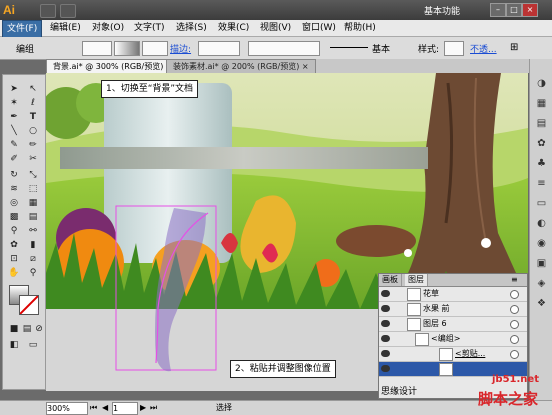 The height and width of the screenshot is (415, 552). What do you see at coordinates (191, 28) in the screenshot?
I see `menu-select: 选择(S)` at bounding box center [191, 28].